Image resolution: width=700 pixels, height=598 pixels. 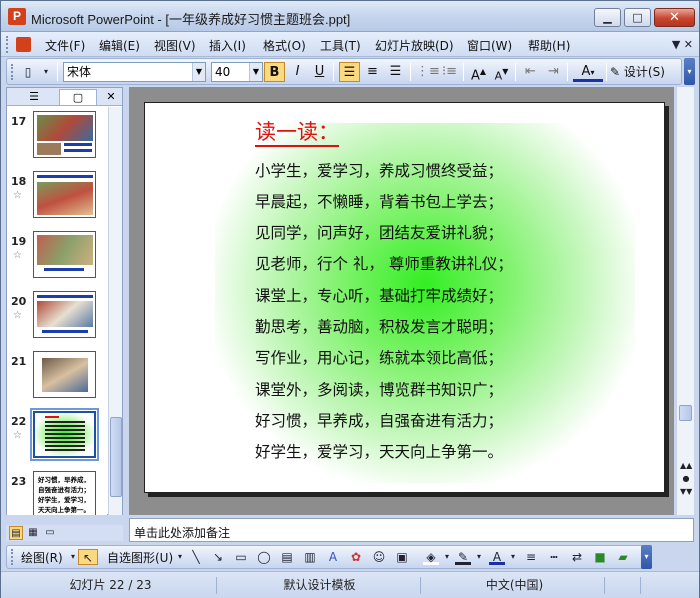 I want to click on menu-help: 帮助(H), so click(x=549, y=45).